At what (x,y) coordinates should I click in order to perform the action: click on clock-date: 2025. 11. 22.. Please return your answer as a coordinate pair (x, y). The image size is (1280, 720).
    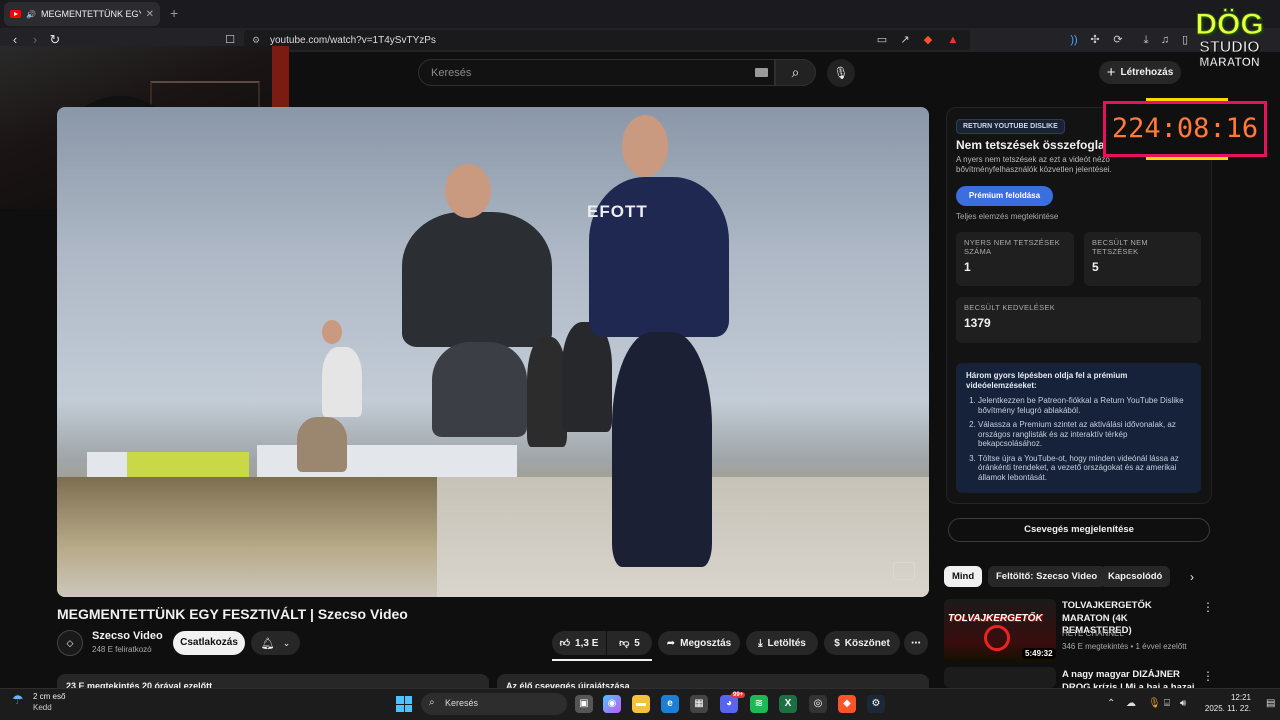
    Looking at the image, I should click on (1227, 708).